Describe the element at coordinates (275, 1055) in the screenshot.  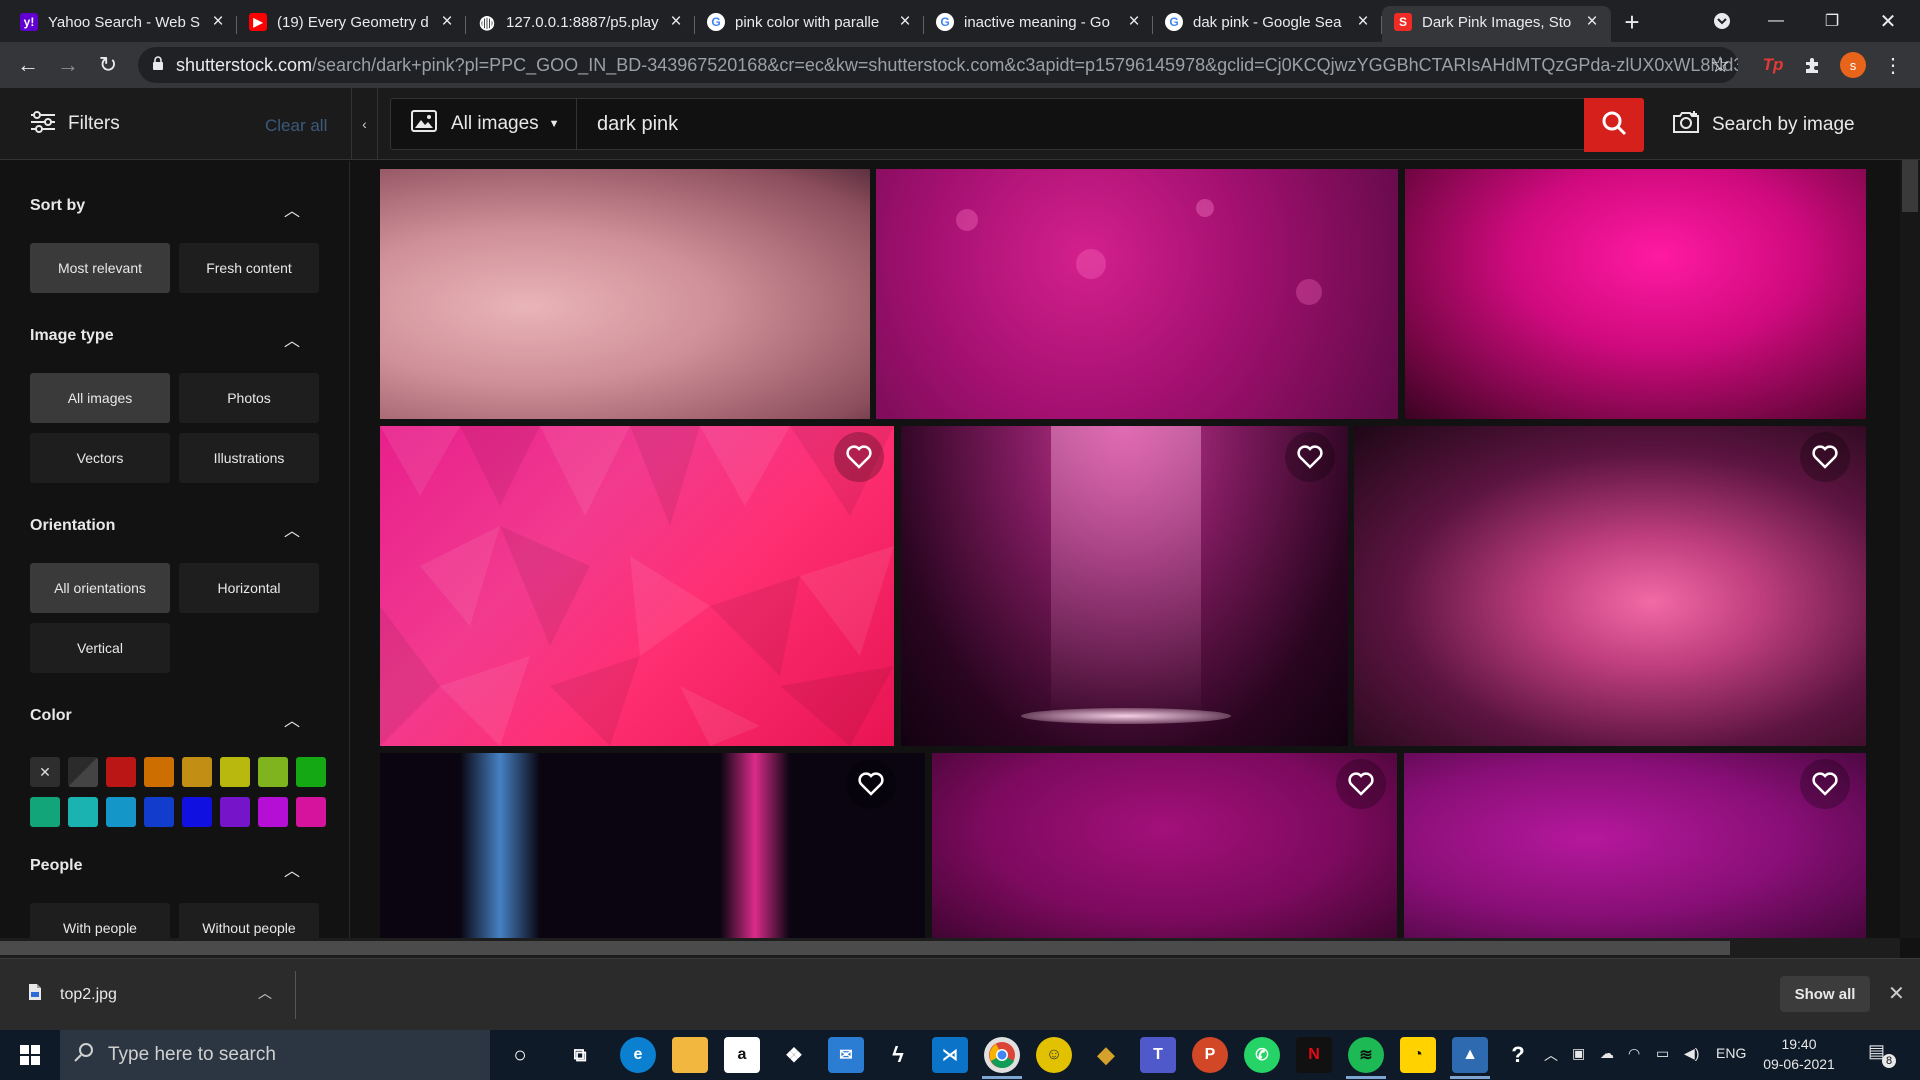
I see `taskbar-search-box: Type here to search` at that location.